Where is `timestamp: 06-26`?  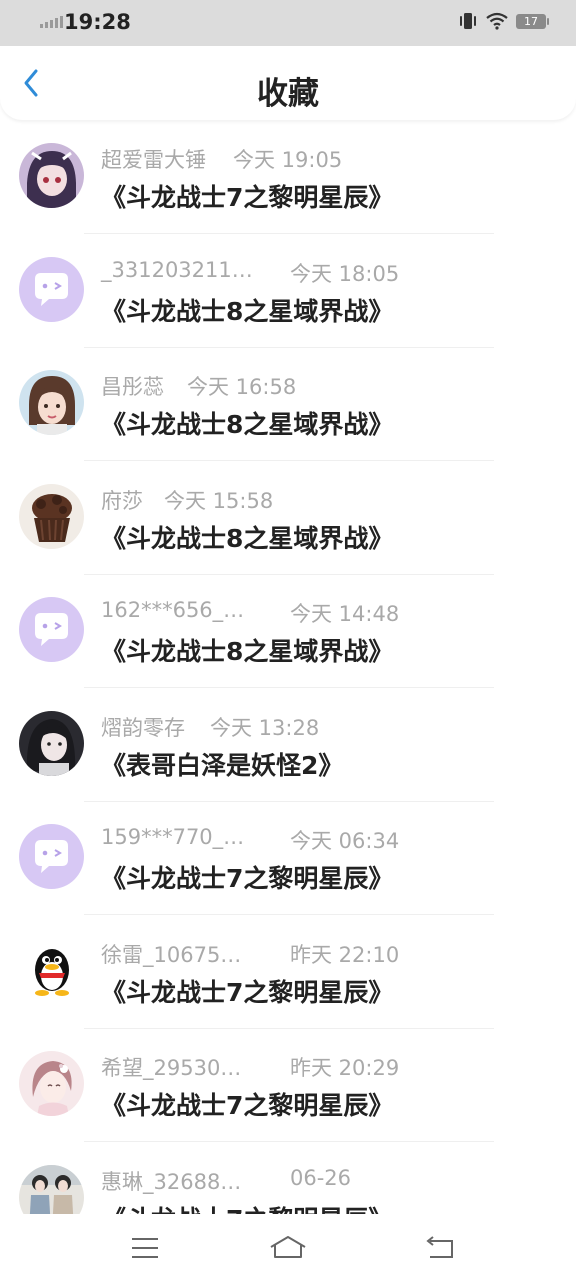 timestamp: 06-26 is located at coordinates (321, 1177).